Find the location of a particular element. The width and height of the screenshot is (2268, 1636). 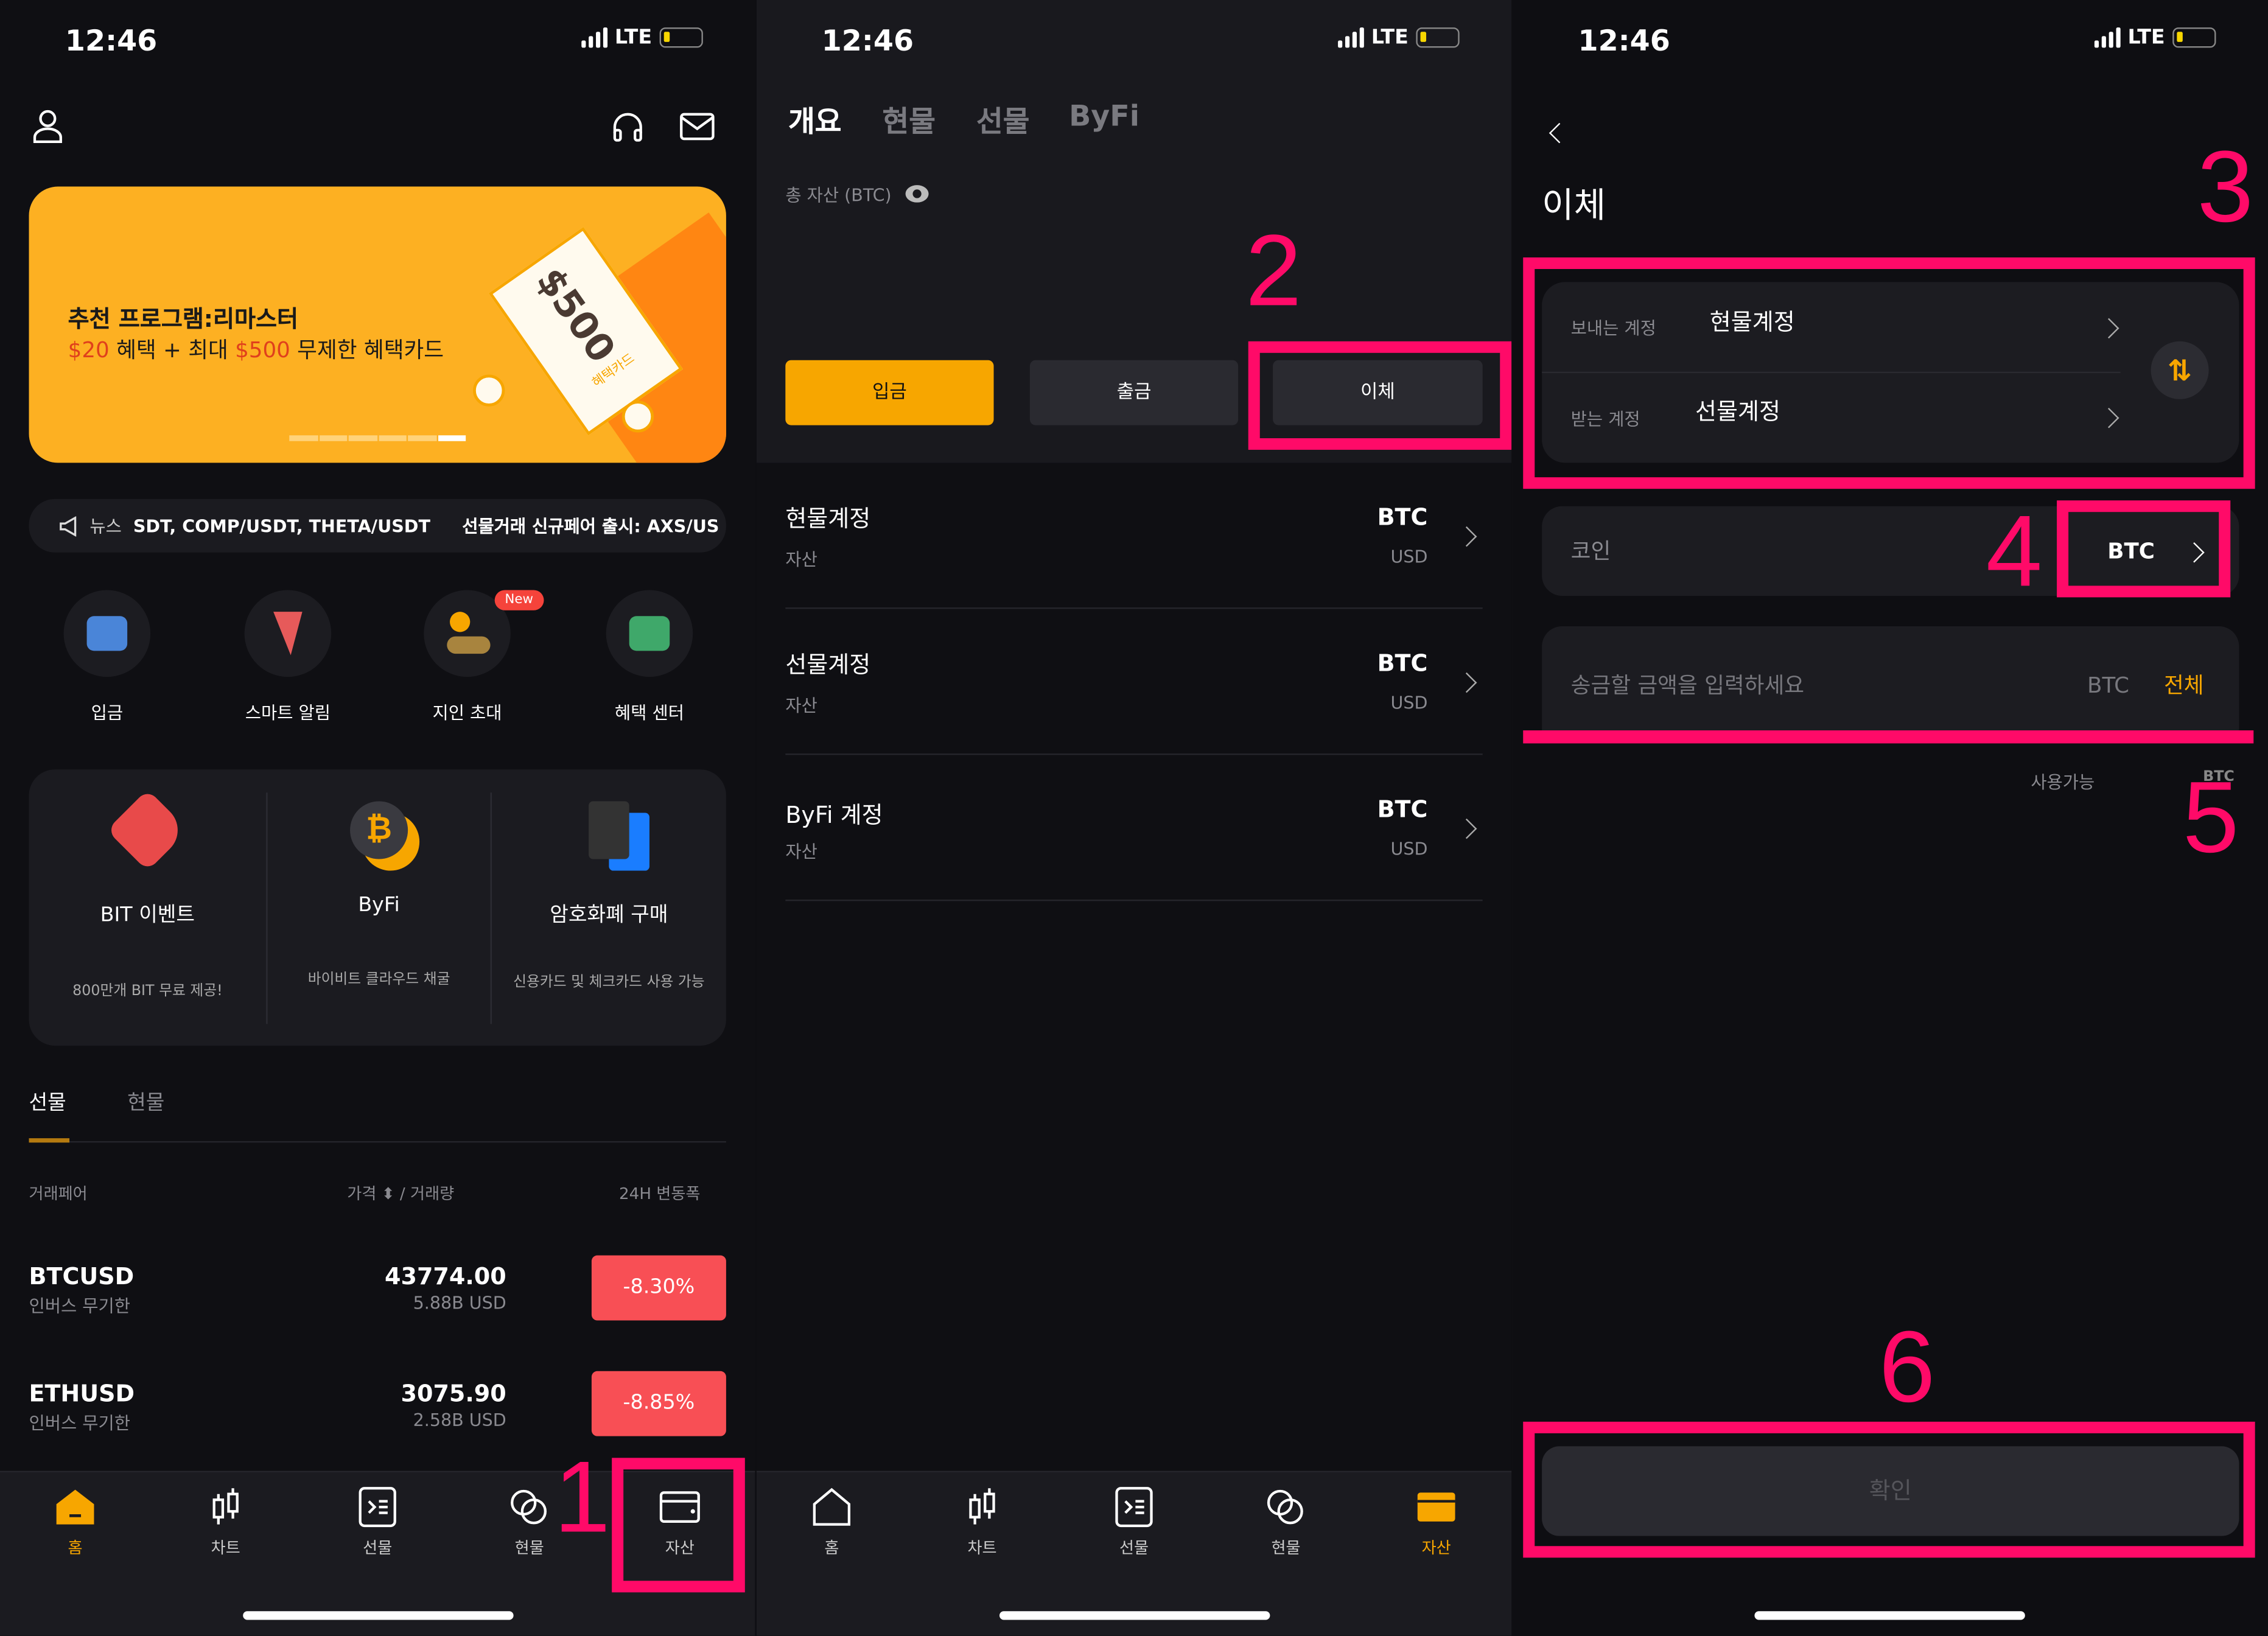

shortcut-reward-center: 혜택 센터 is located at coordinates (649, 662).